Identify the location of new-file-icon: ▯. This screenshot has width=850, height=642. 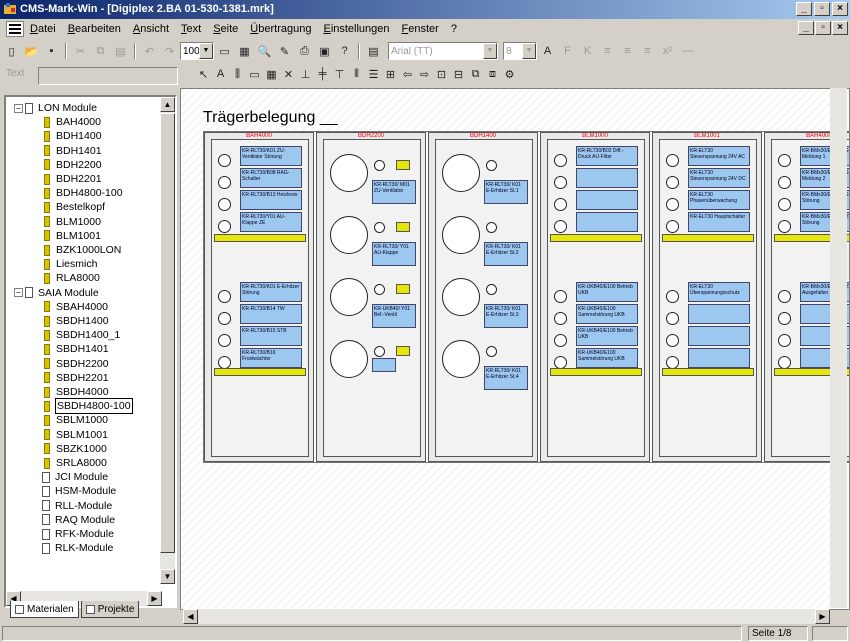
(11, 51).